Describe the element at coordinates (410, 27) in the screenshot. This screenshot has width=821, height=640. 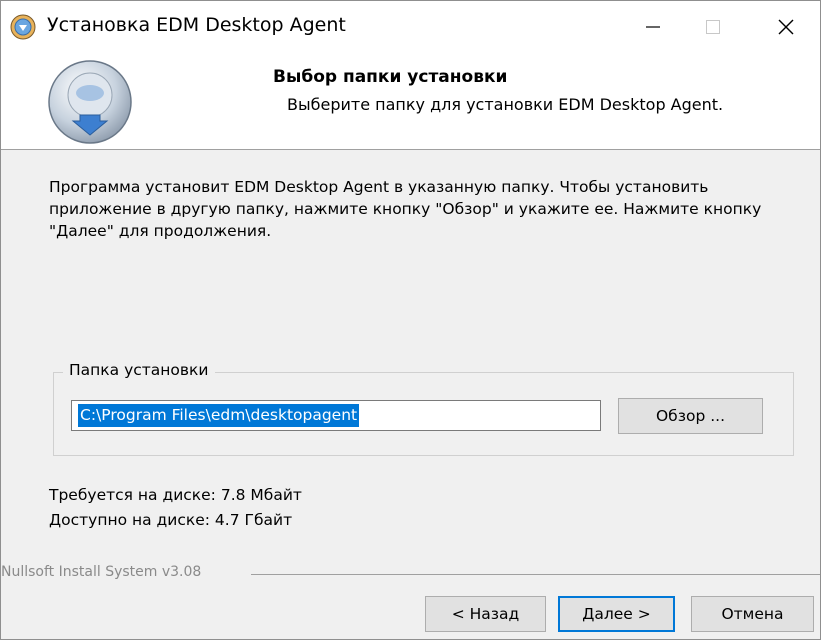
I see `title-bar: Установка EDM Desktop Agent` at that location.